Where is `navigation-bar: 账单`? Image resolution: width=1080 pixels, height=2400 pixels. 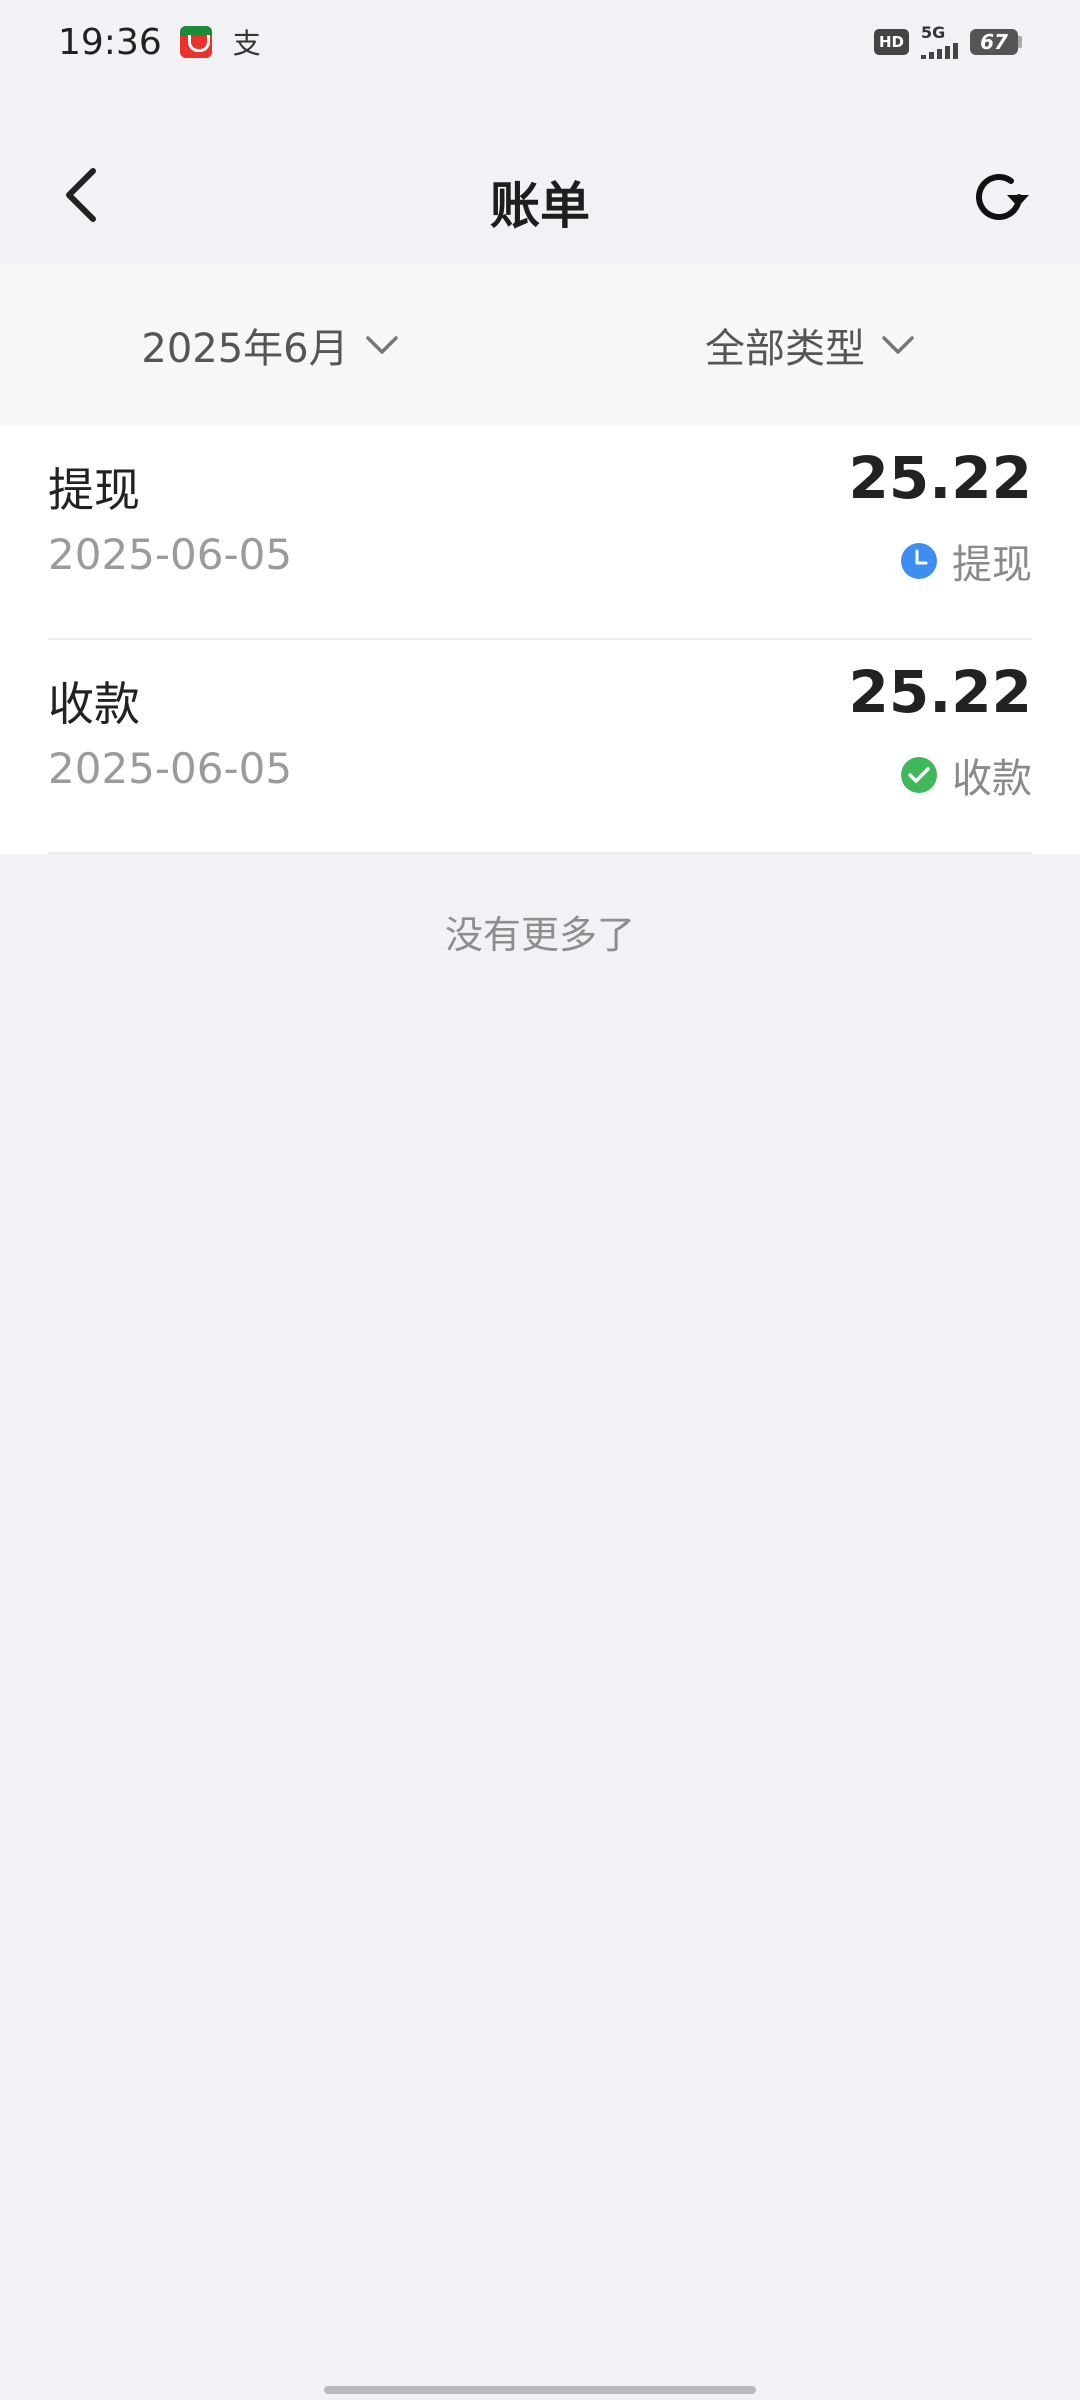
navigation-bar: 账单 is located at coordinates (540, 174).